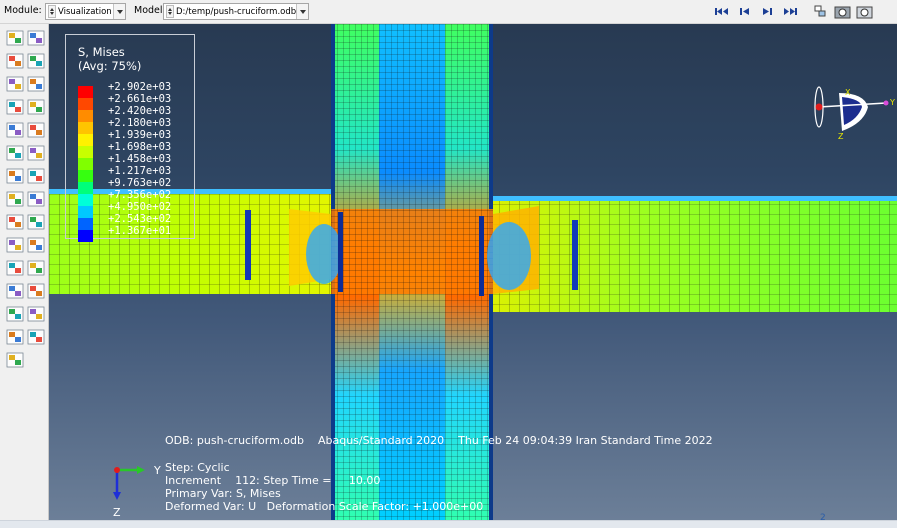  I want to click on path-manager-icon, so click(36, 245).